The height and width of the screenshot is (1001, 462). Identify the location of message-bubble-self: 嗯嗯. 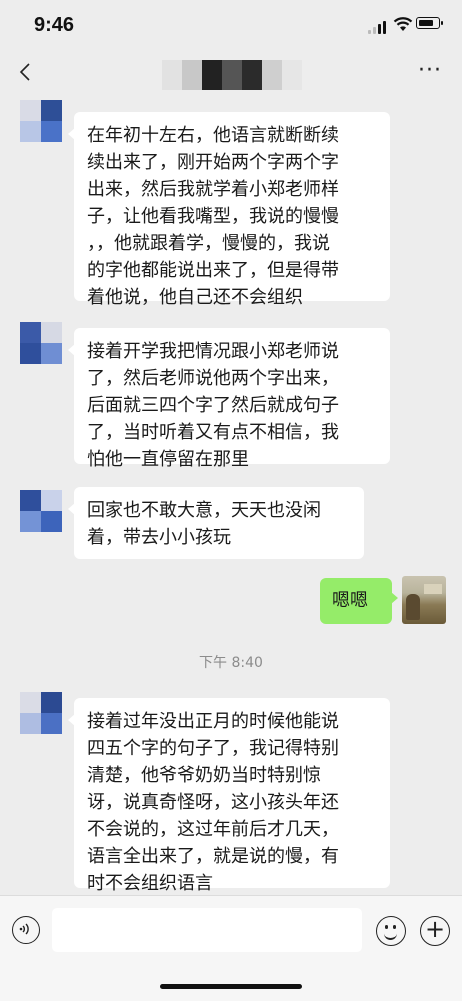
(359, 601).